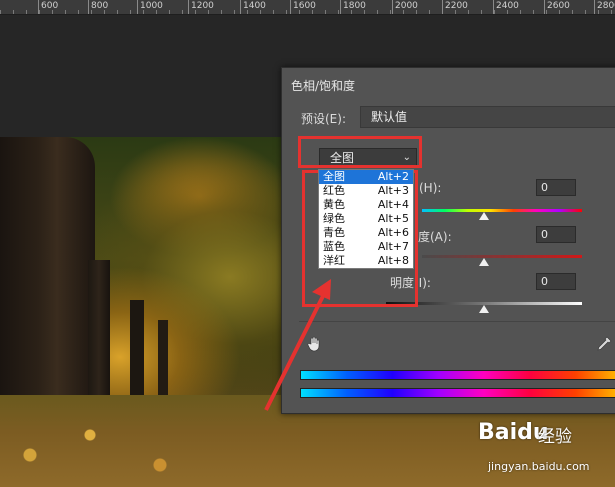 The height and width of the screenshot is (487, 615). I want to click on channel-item-label: 黄色, so click(334, 204).